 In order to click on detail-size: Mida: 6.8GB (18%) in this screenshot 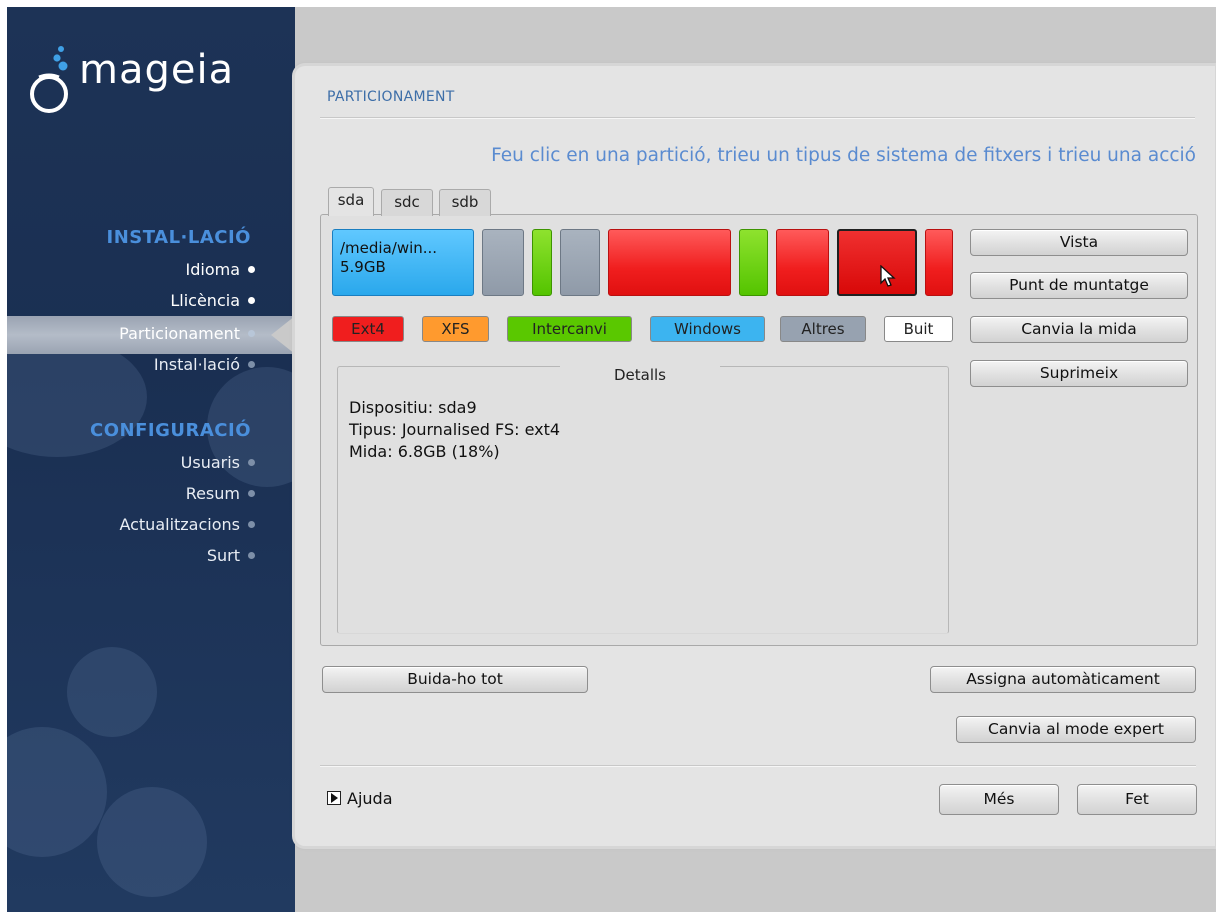, I will do `click(424, 451)`.